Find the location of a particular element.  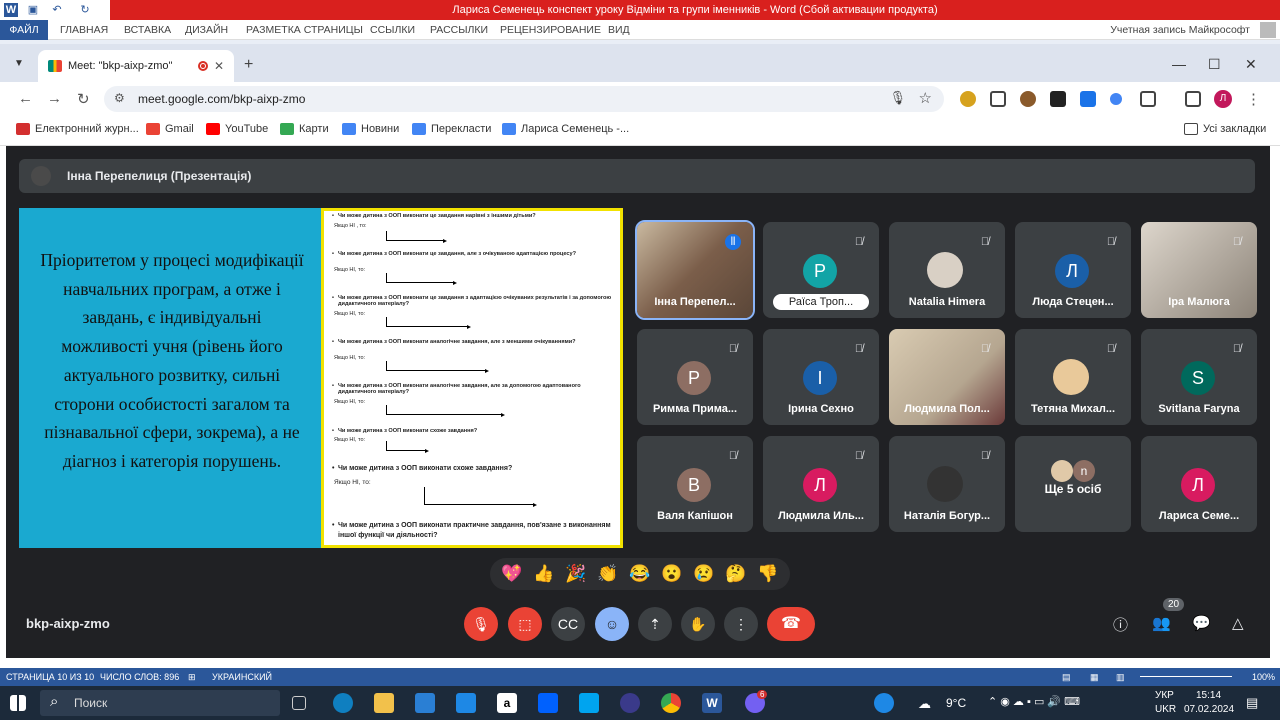

activities-icon: △ is located at coordinates (1238, 623).